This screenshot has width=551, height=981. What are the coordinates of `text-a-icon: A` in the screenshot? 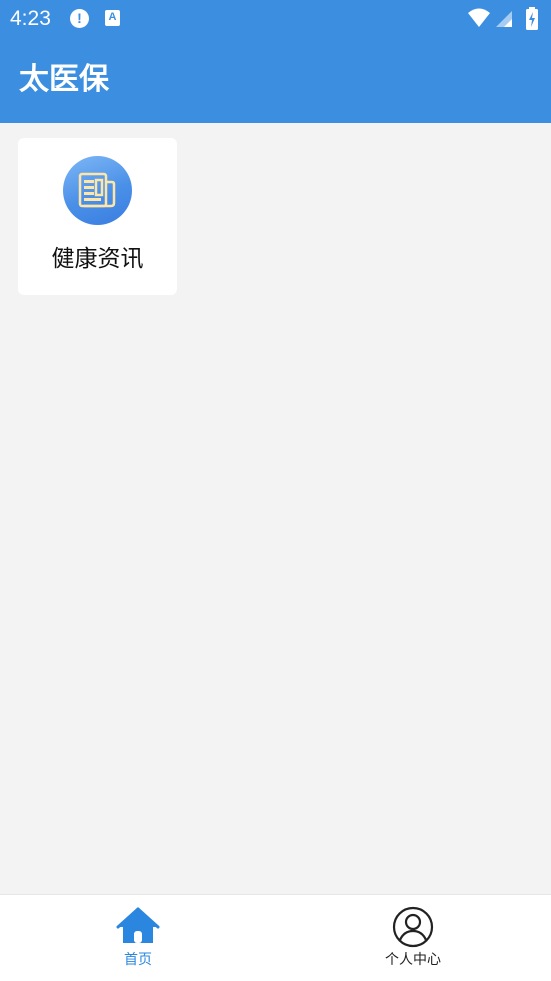 It's located at (112, 18).